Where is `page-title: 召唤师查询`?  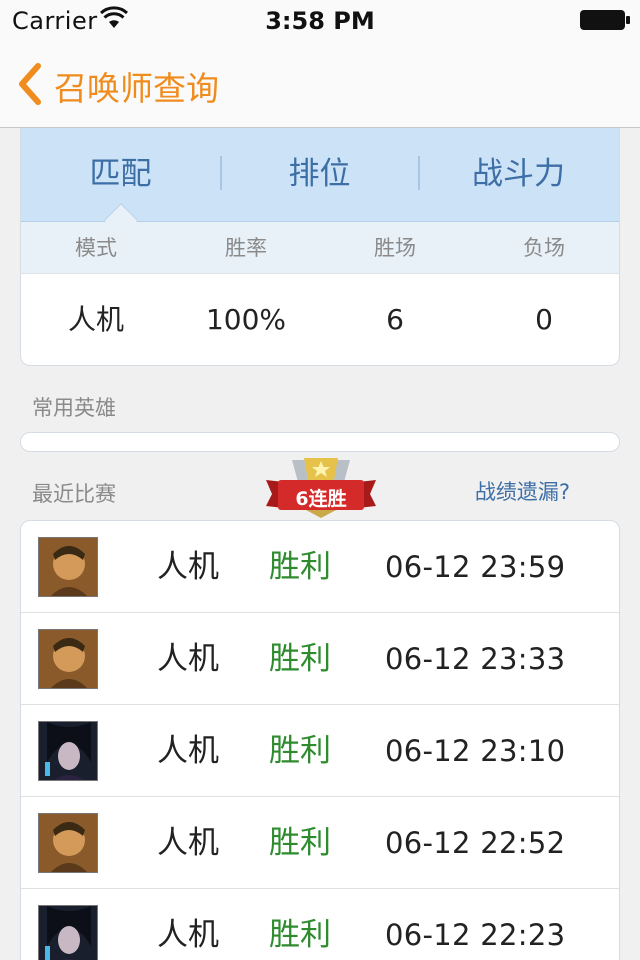
page-title: 召唤师查询 is located at coordinates (136, 88).